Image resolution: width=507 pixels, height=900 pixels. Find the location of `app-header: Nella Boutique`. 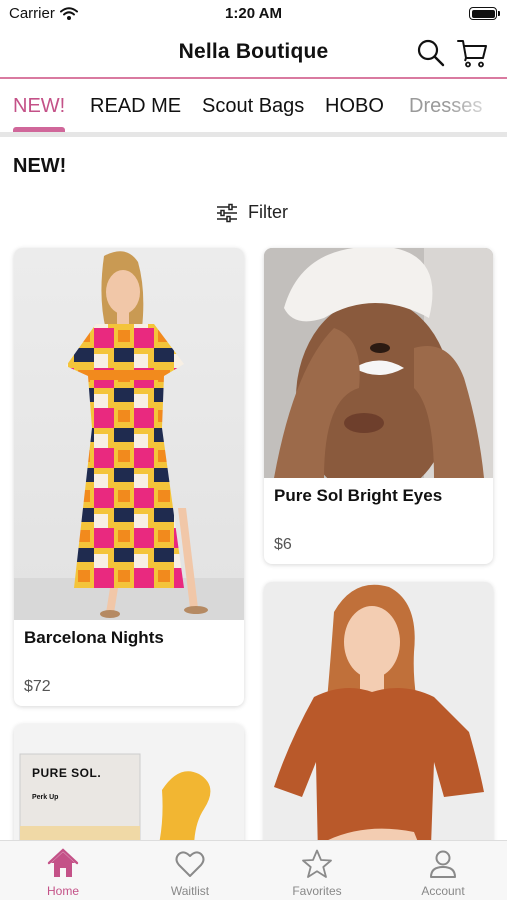

app-header: Nella Boutique is located at coordinates (253, 53).